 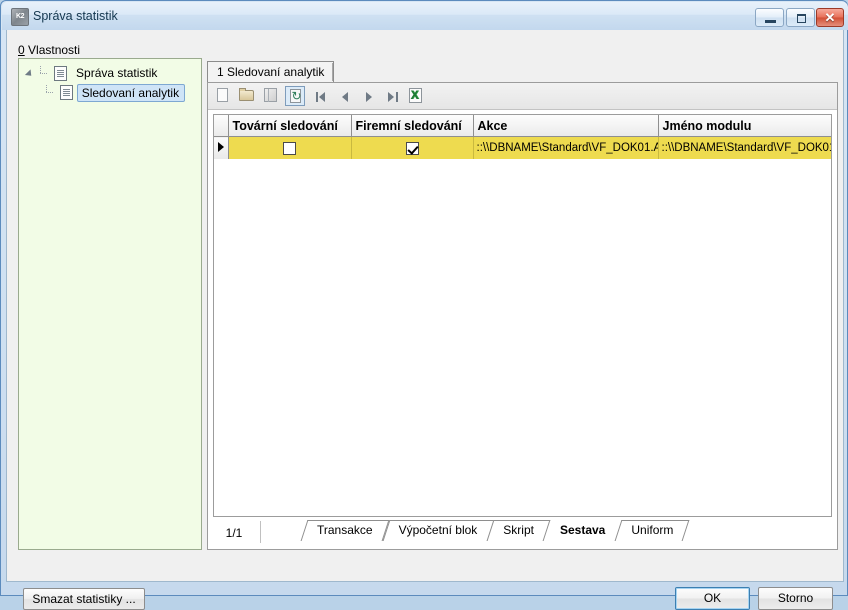 I want to click on checkbox-tovarni-sledovani, so click(x=289, y=148).